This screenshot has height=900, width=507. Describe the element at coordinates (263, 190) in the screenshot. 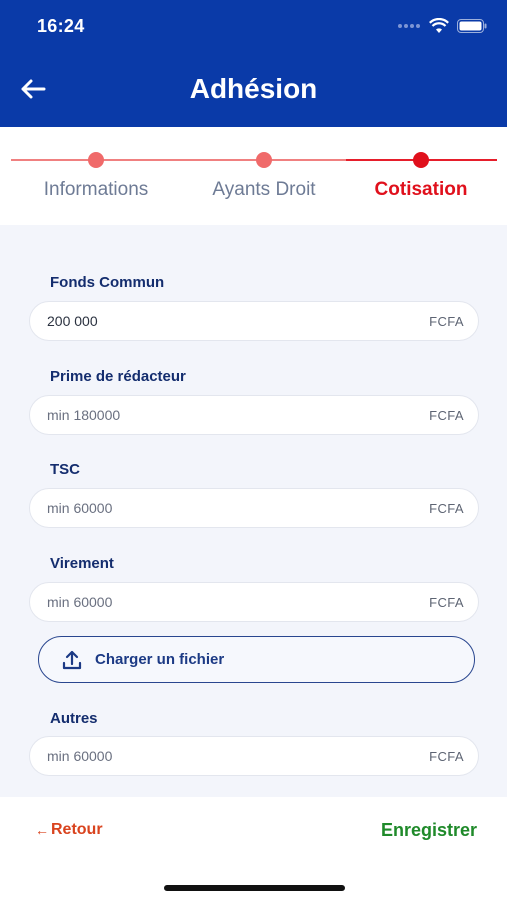

I see `step-tab-ayants-droit: Ayants Droit` at that location.